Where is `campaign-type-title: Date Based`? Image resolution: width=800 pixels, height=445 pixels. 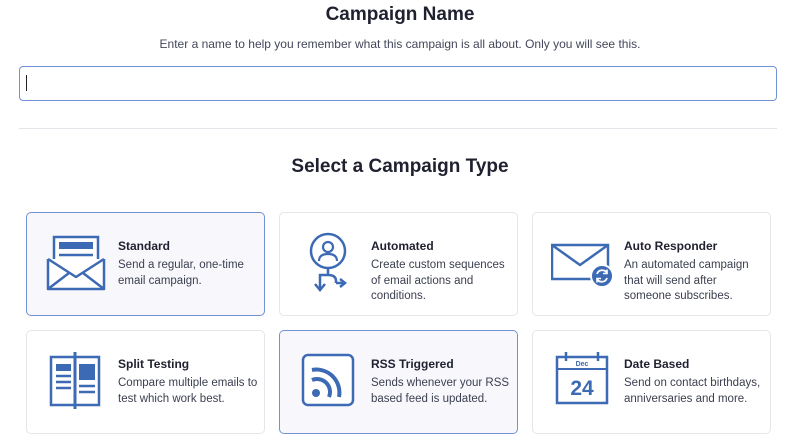
campaign-type-title: Date Based is located at coordinates (657, 364).